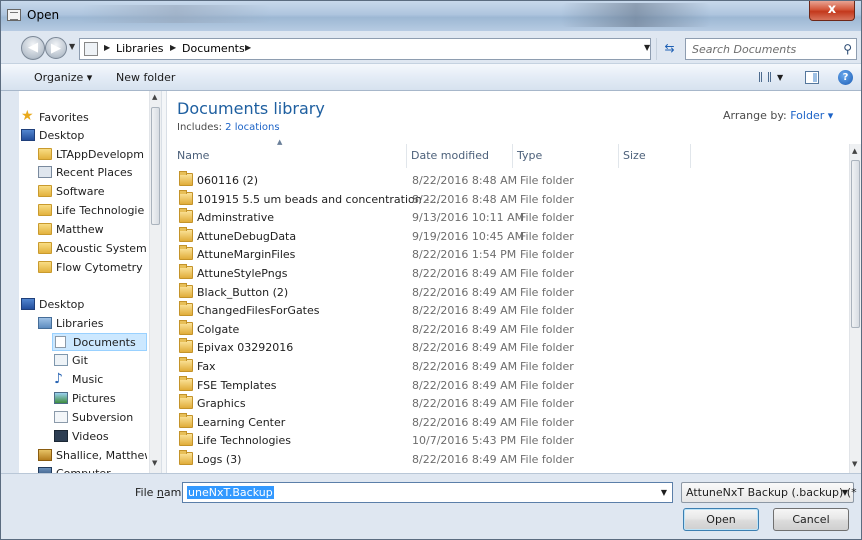 This screenshot has width=862, height=540. Describe the element at coordinates (145, 77) in the screenshot. I see `new-folder-button: New folder` at that location.